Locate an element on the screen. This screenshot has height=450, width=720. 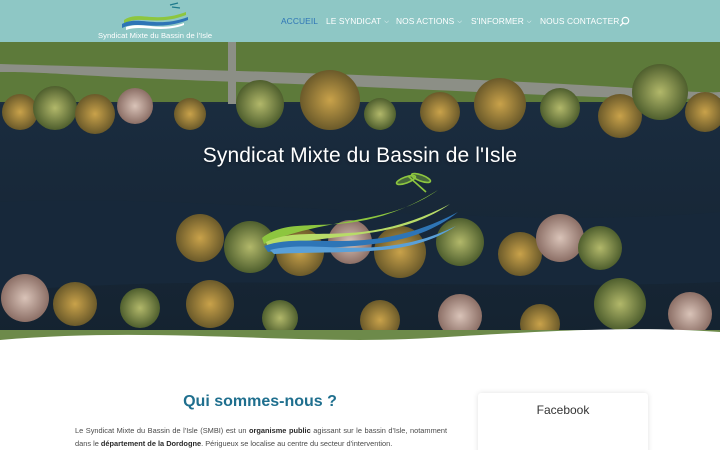
nav-label: LE SYNDICAT is located at coordinates (354, 21).